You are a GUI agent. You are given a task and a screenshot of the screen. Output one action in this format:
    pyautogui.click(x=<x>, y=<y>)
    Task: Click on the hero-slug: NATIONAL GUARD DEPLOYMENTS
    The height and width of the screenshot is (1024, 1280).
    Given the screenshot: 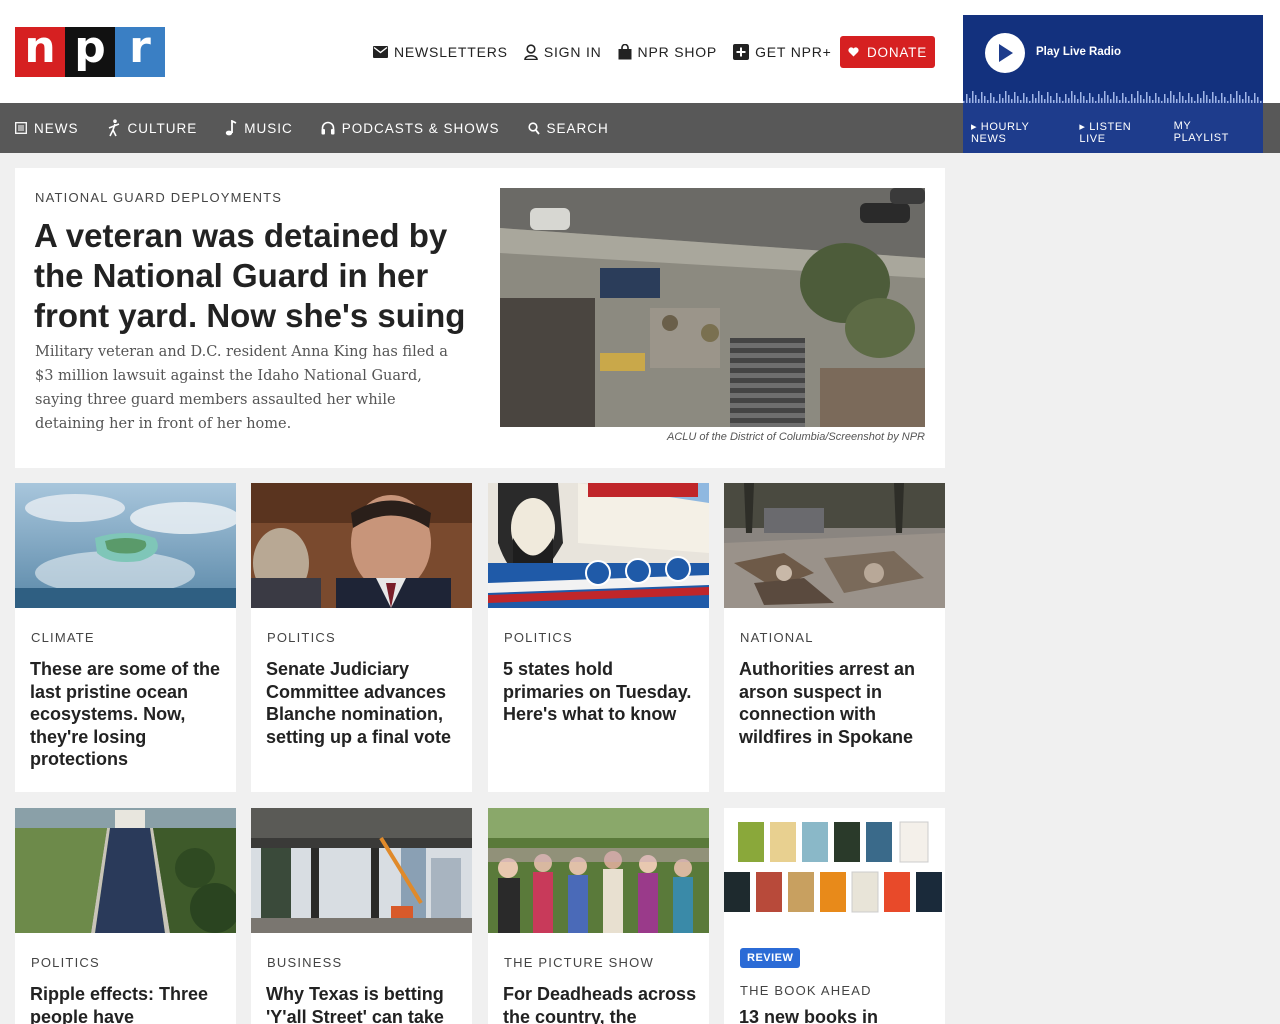 What is the action you would take?
    pyautogui.click(x=158, y=197)
    